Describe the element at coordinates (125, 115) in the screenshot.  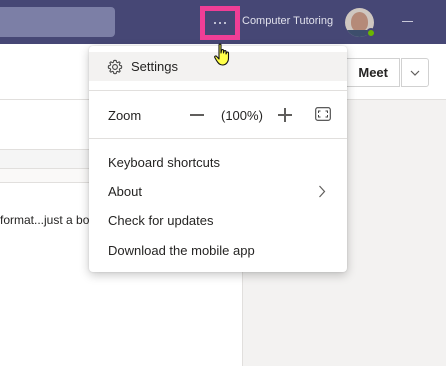
I see `zoom-label: Zoom` at that location.